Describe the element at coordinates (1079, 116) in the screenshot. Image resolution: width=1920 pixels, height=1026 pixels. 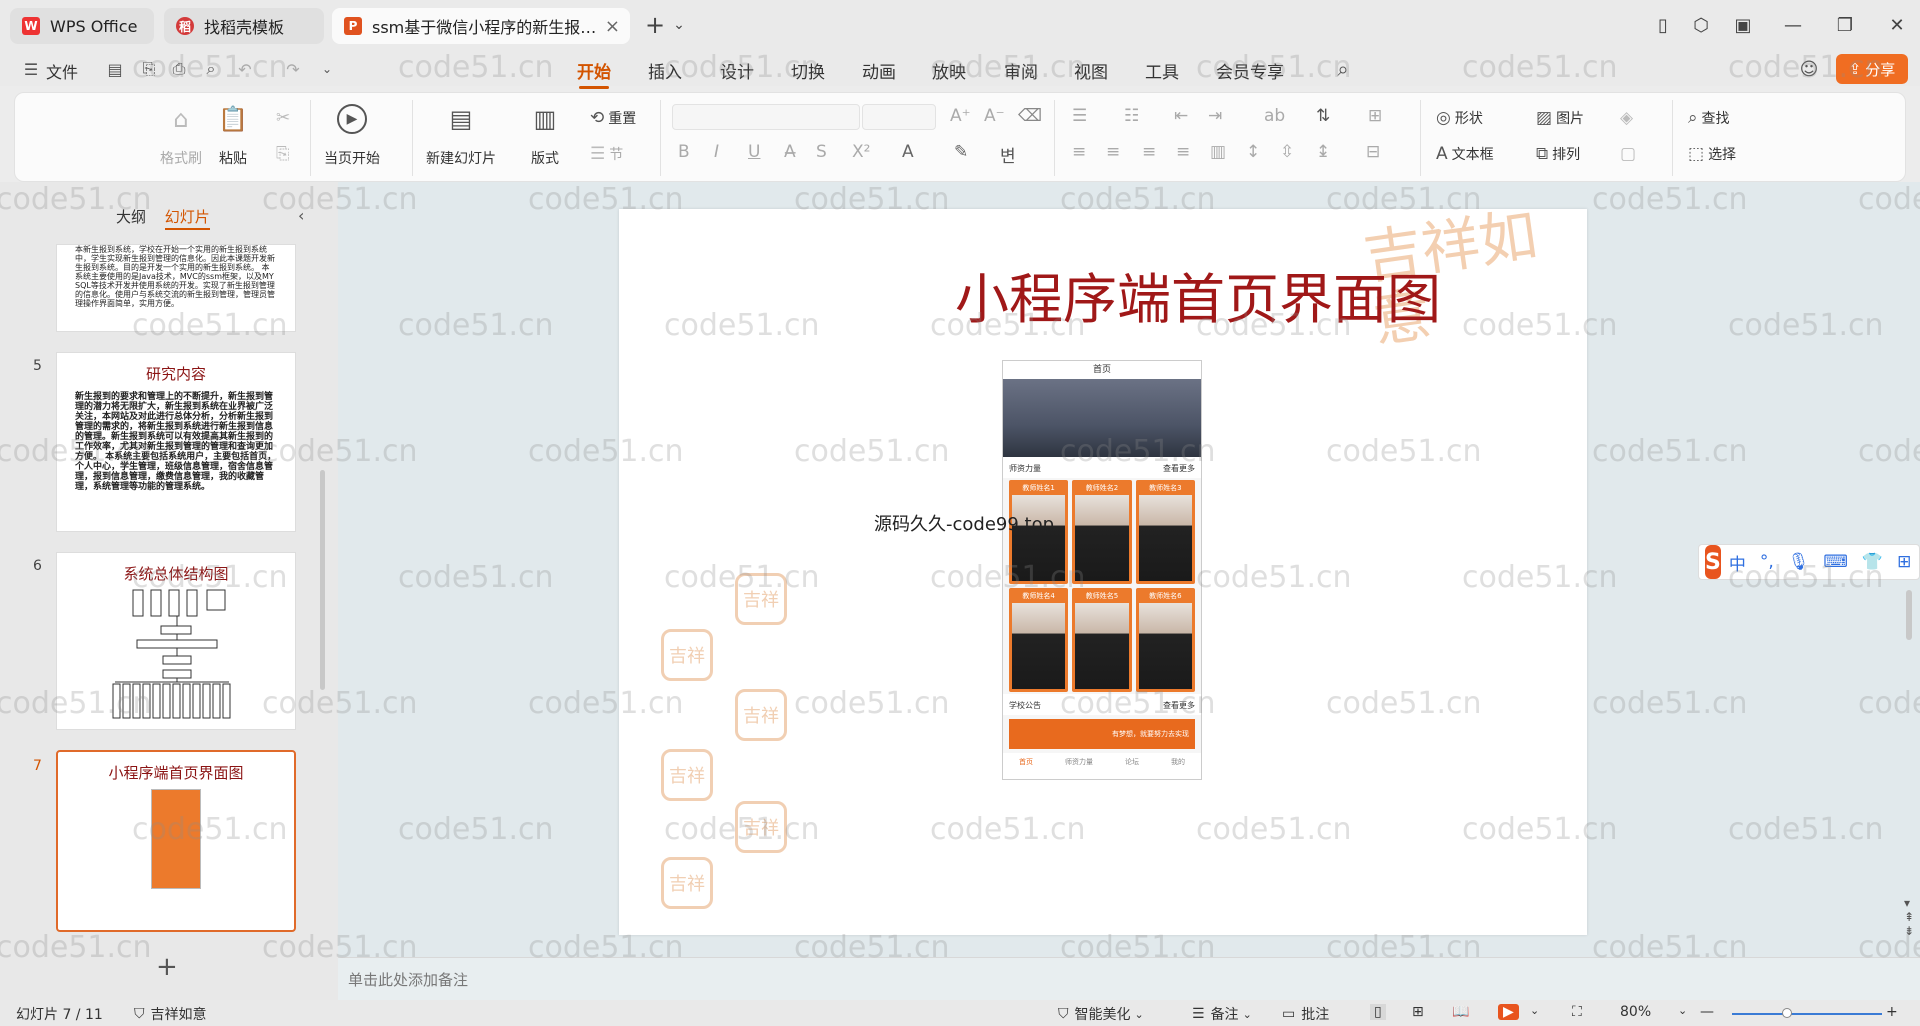
I see `bullets-icon: ☰` at that location.